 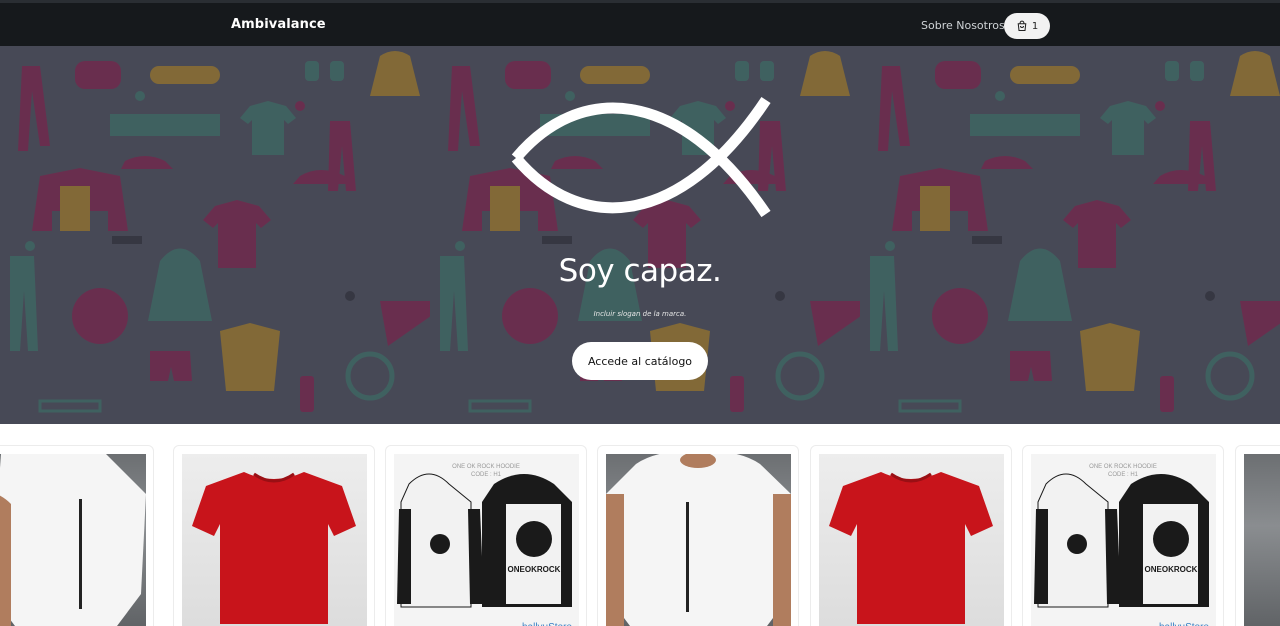 I want to click on ichthys-fish-logo, so click(x=641, y=157).